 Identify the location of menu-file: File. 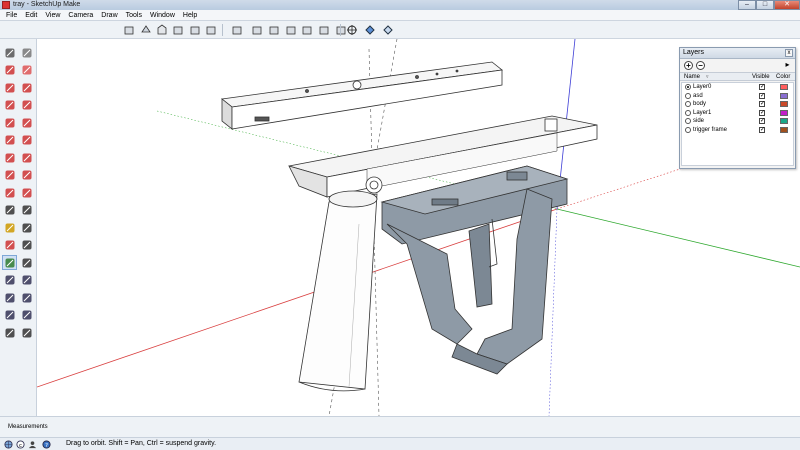
(11, 15).